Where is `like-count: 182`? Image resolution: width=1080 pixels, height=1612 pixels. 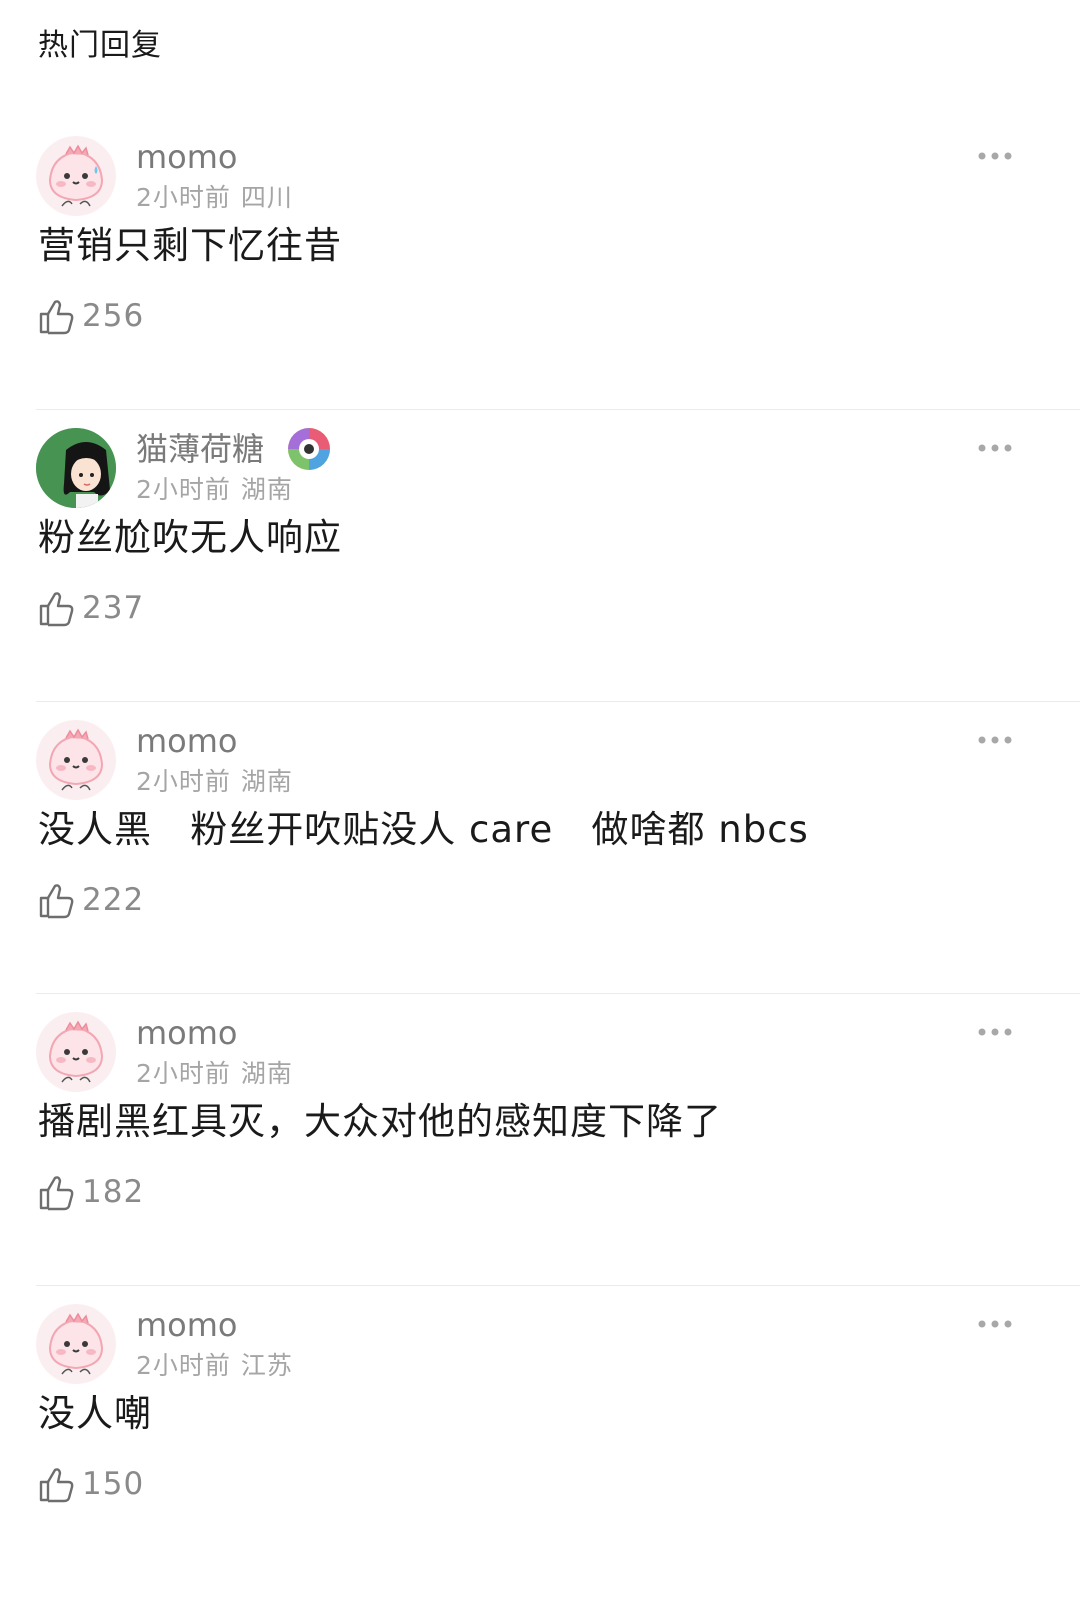
like-count: 182 is located at coordinates (113, 1192).